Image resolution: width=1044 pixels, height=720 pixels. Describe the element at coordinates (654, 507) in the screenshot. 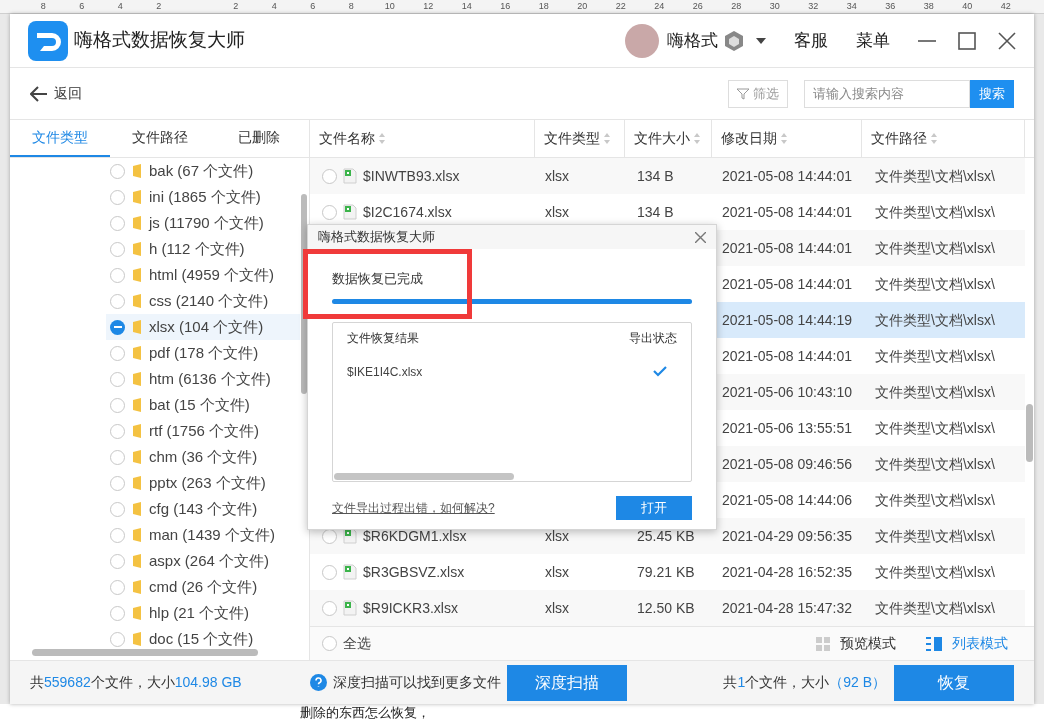

I see `open-button: 打开` at that location.